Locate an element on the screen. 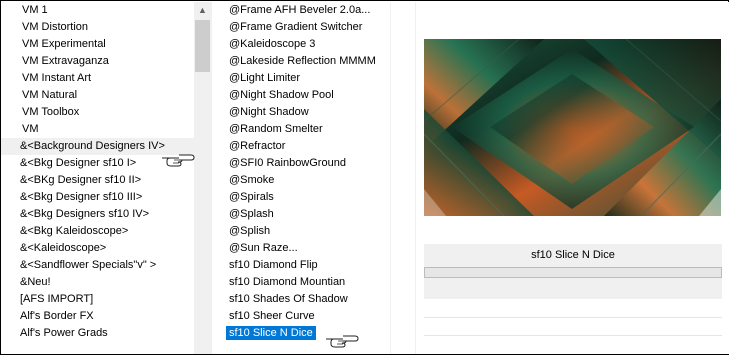  category-label: &<Kaleidoscope> is located at coordinates (63, 248).